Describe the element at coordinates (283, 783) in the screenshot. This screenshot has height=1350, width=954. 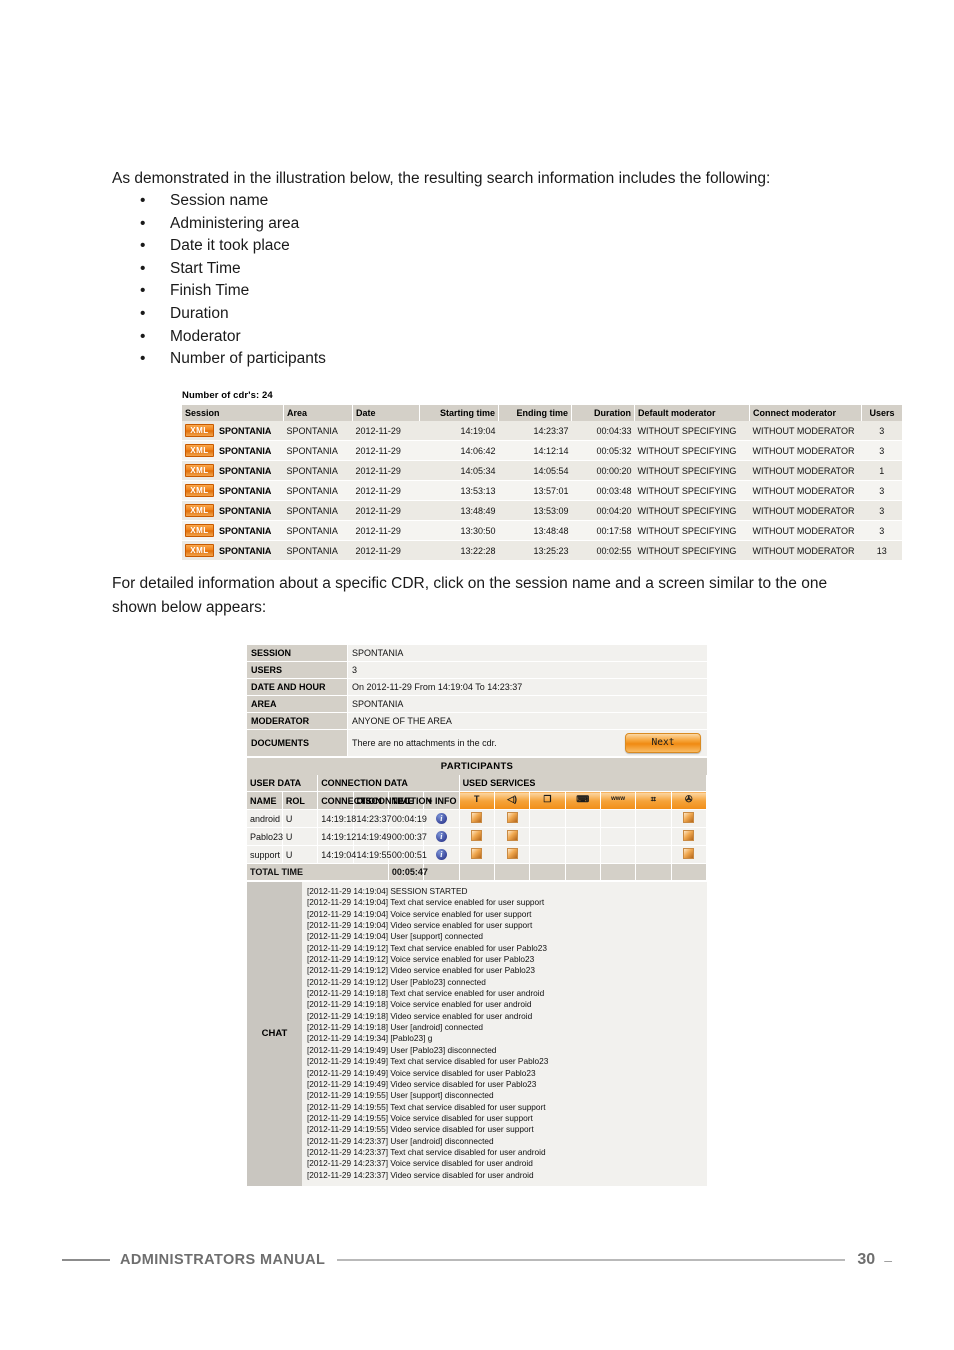
I see `group-header-user-data: USER DATA` at that location.